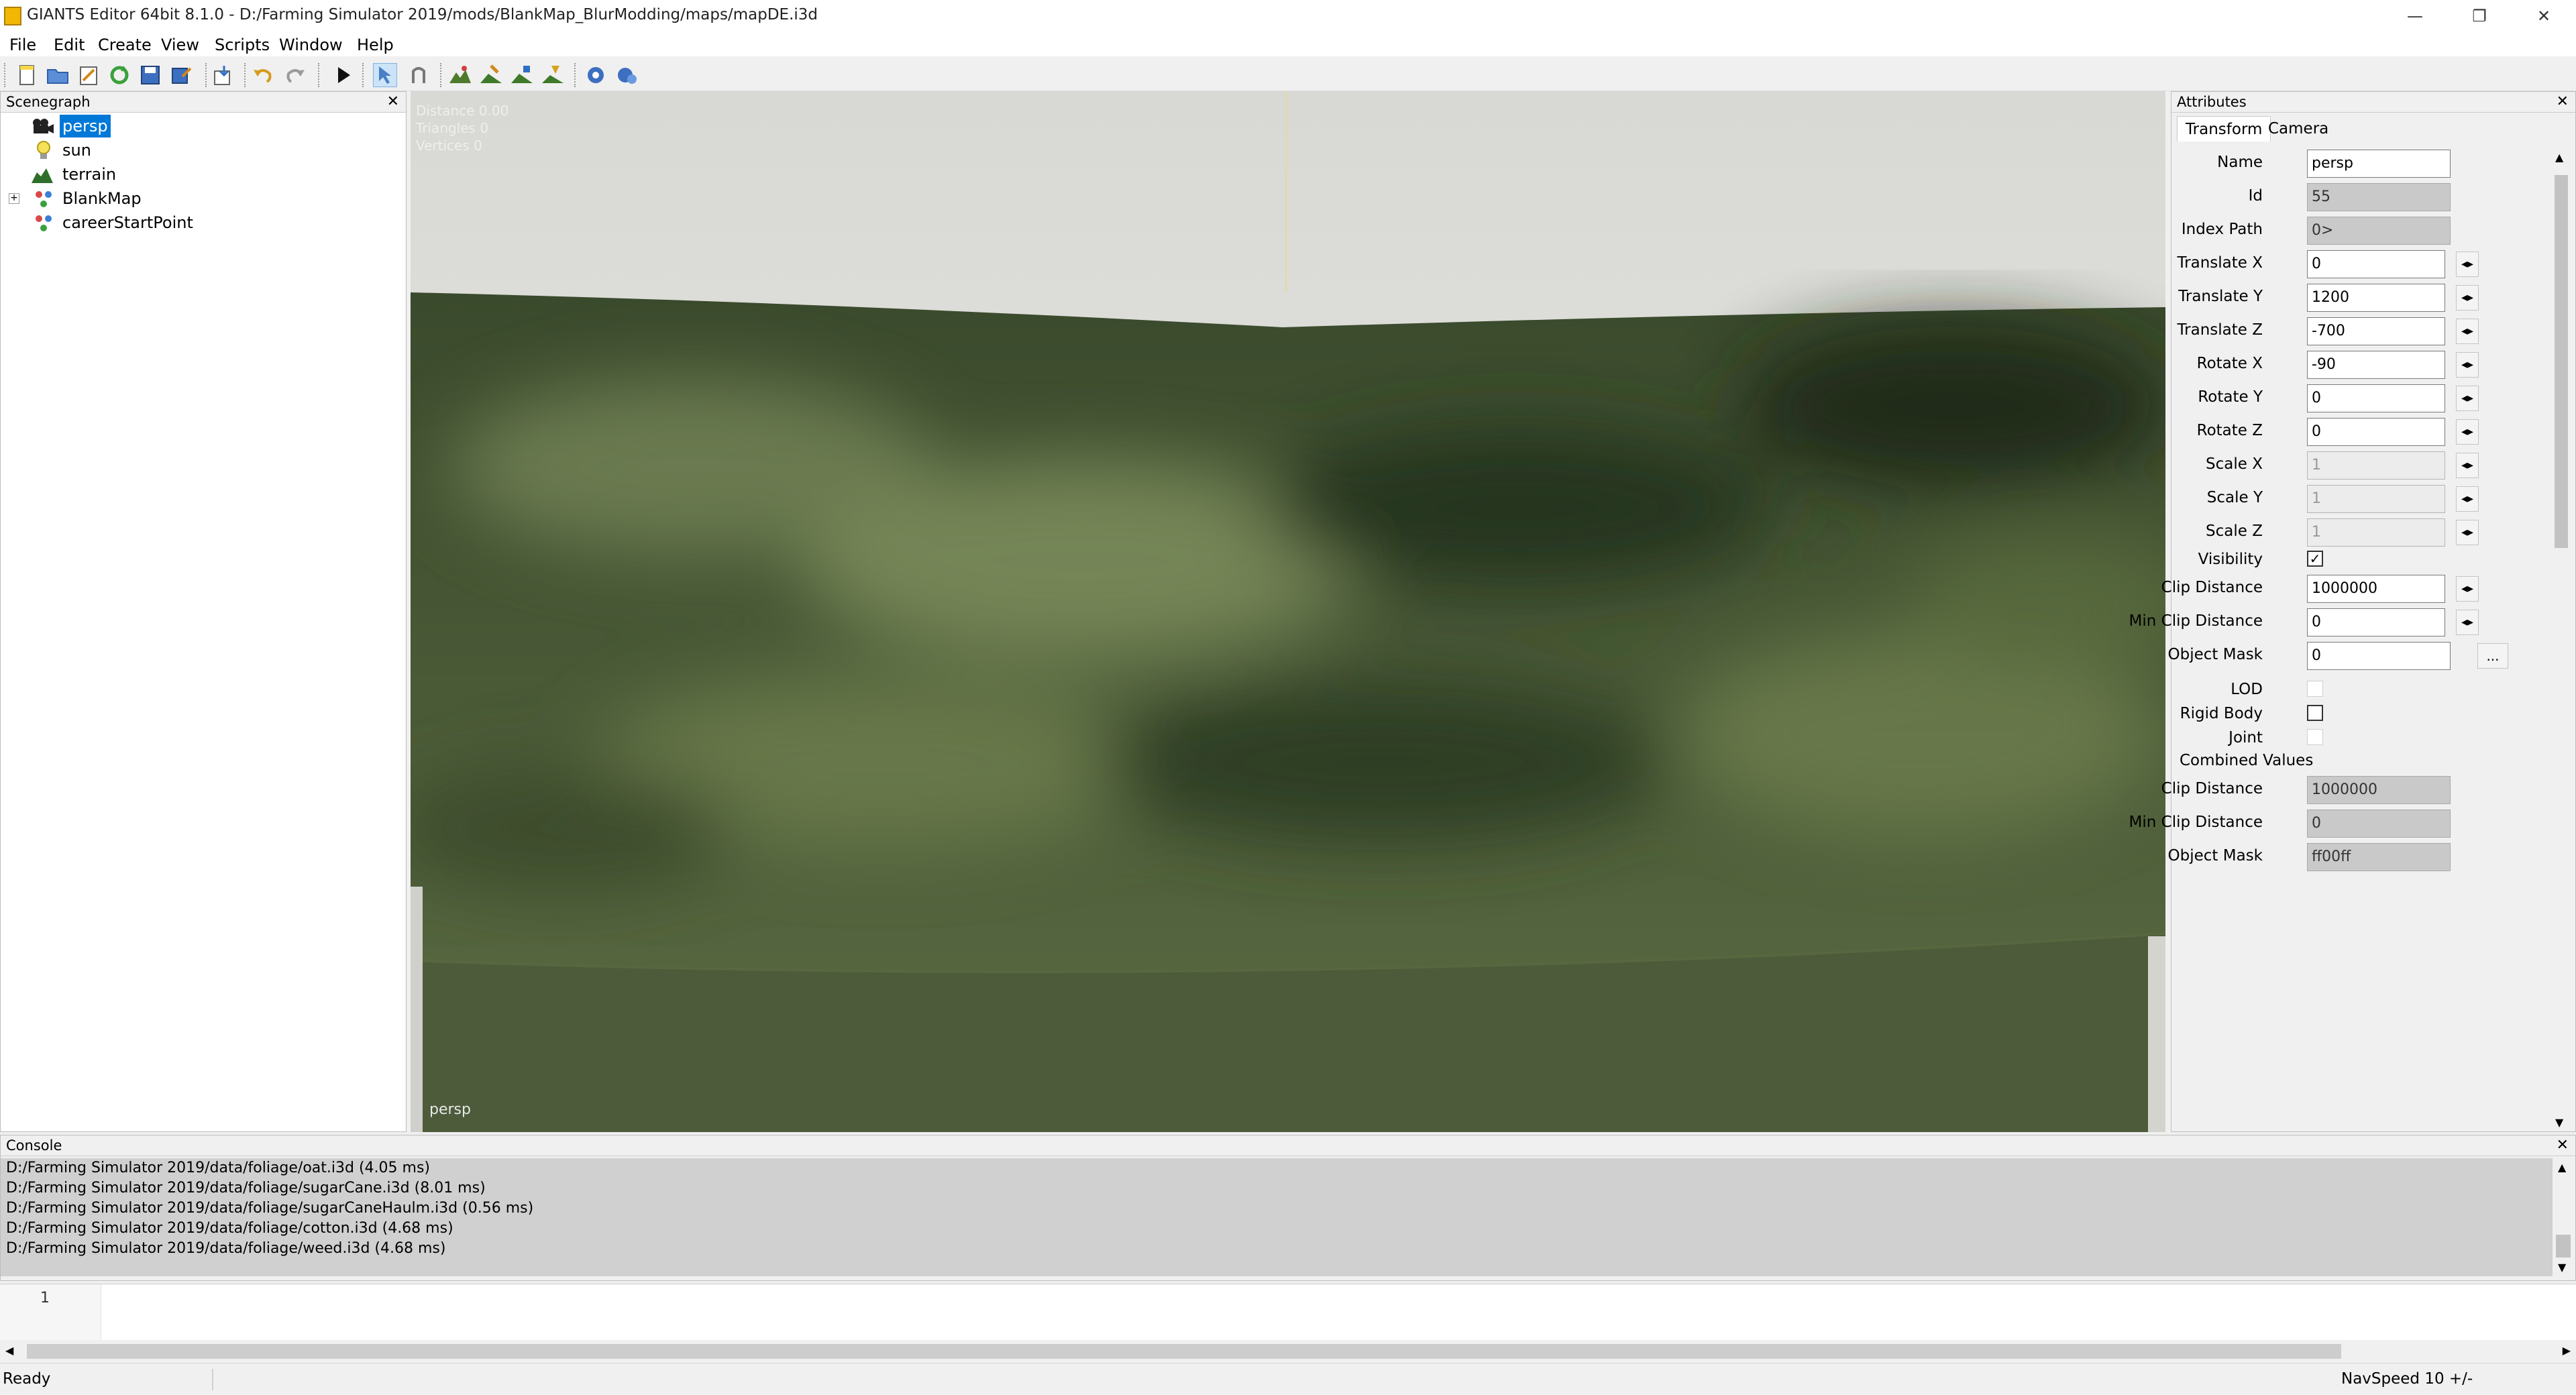 The height and width of the screenshot is (1395, 2576). What do you see at coordinates (88, 75) in the screenshot?
I see `edit-icon` at bounding box center [88, 75].